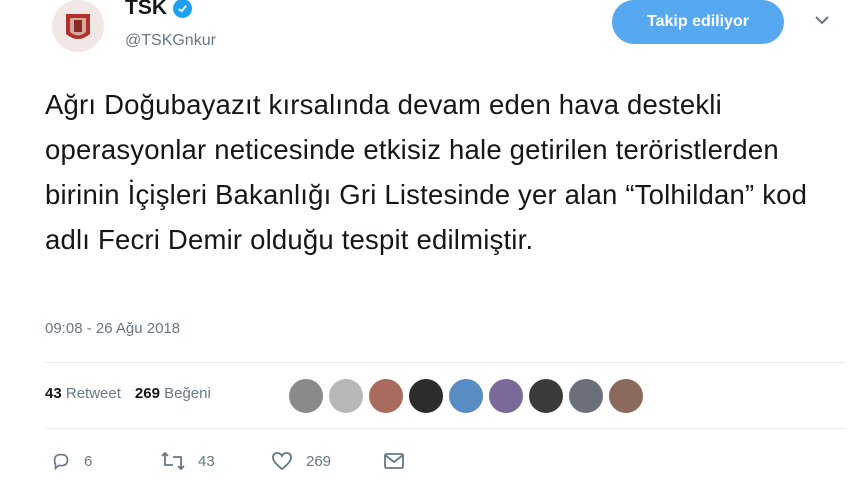 This screenshot has height=480, width=860. I want to click on account-avatar, so click(78, 26).